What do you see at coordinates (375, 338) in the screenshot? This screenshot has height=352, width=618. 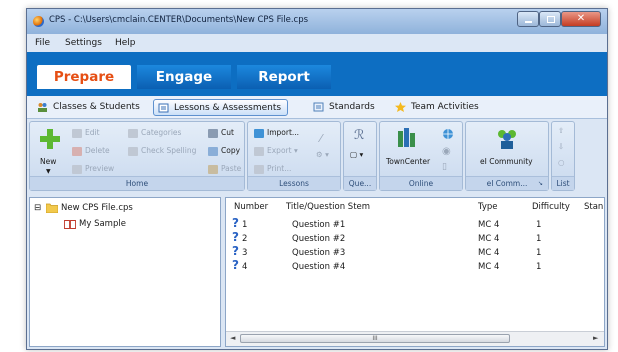 I see `scrollbar-thumb: III` at bounding box center [375, 338].